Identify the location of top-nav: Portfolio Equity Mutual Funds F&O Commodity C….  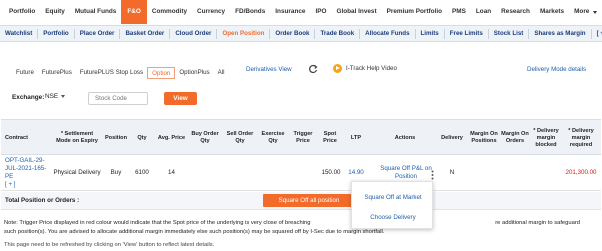
(301, 12).